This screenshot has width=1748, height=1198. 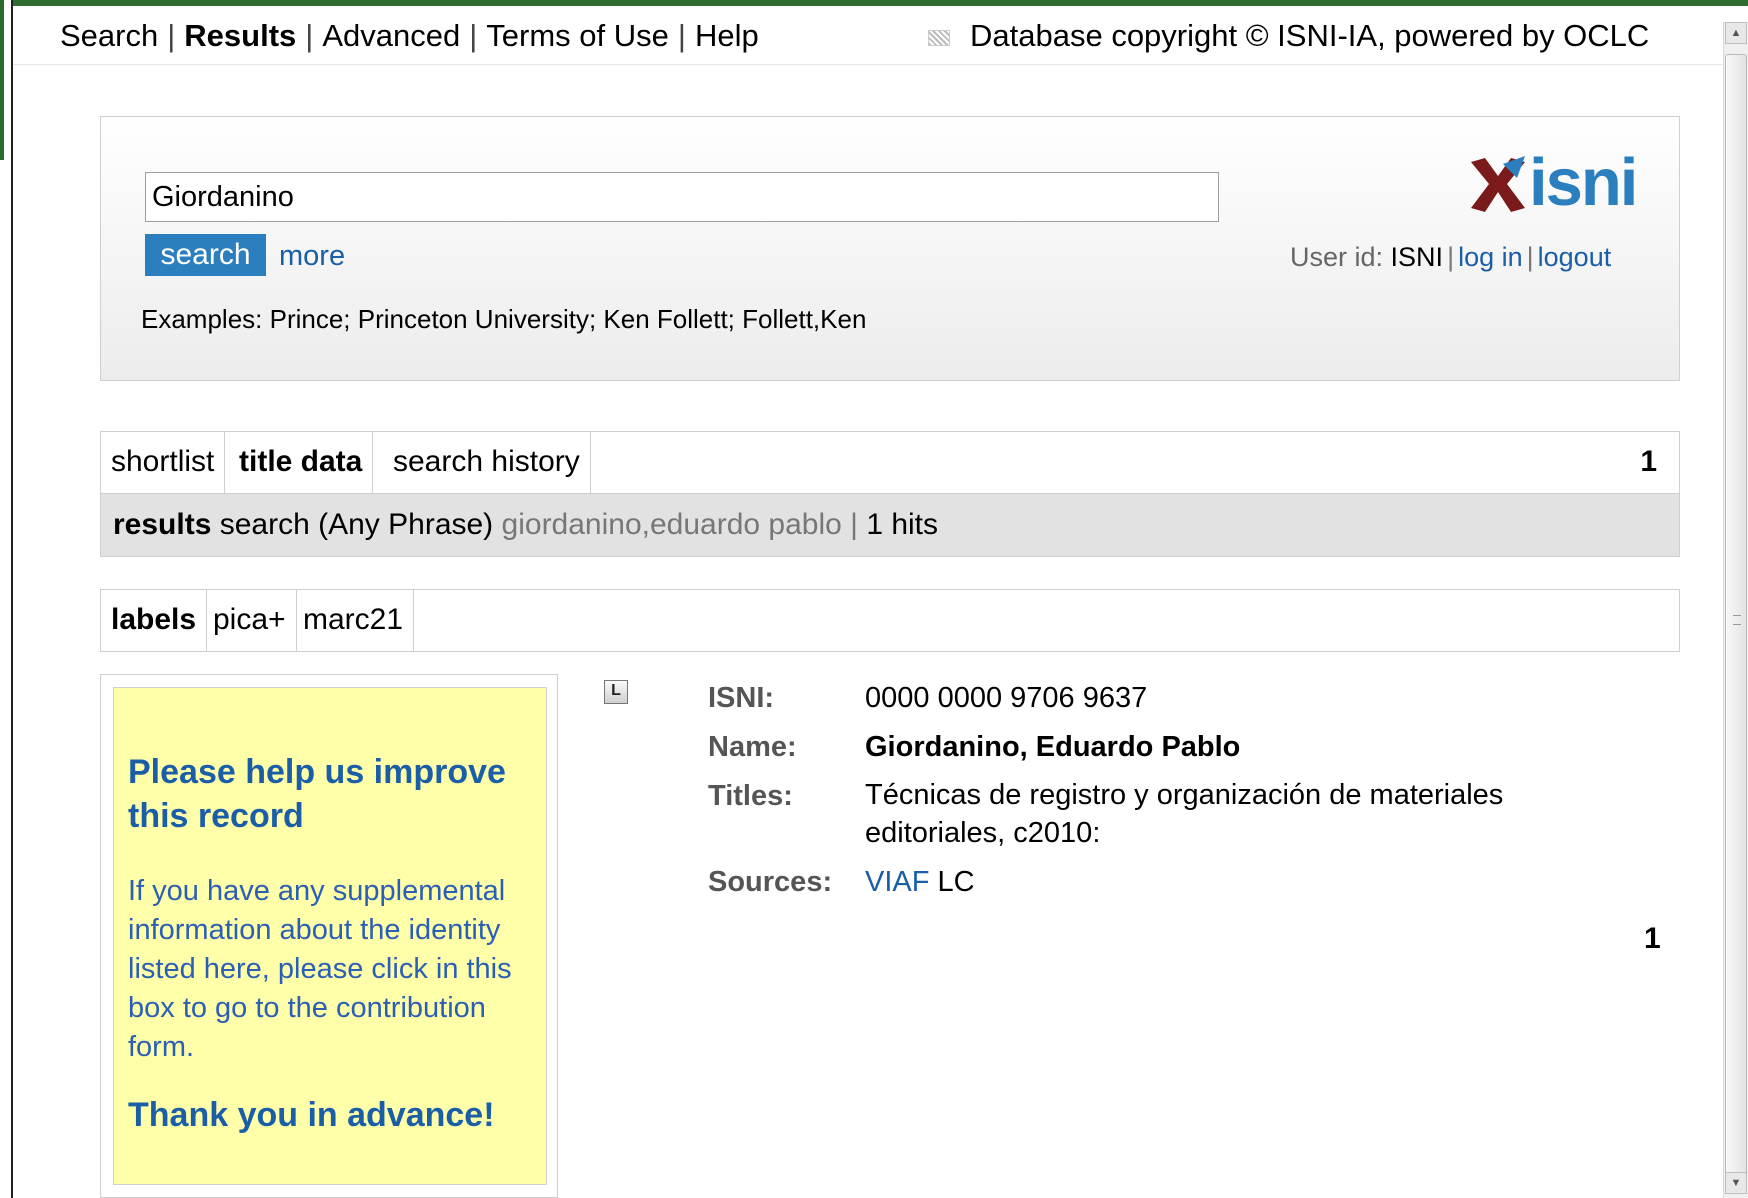 I want to click on scroll-down-icon: ▼, so click(x=1736, y=1183).